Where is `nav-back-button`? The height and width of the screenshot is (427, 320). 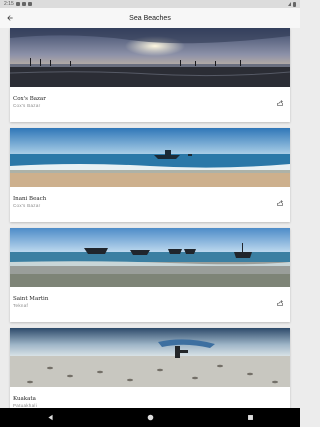 nav-back-button is located at coordinates (50, 418).